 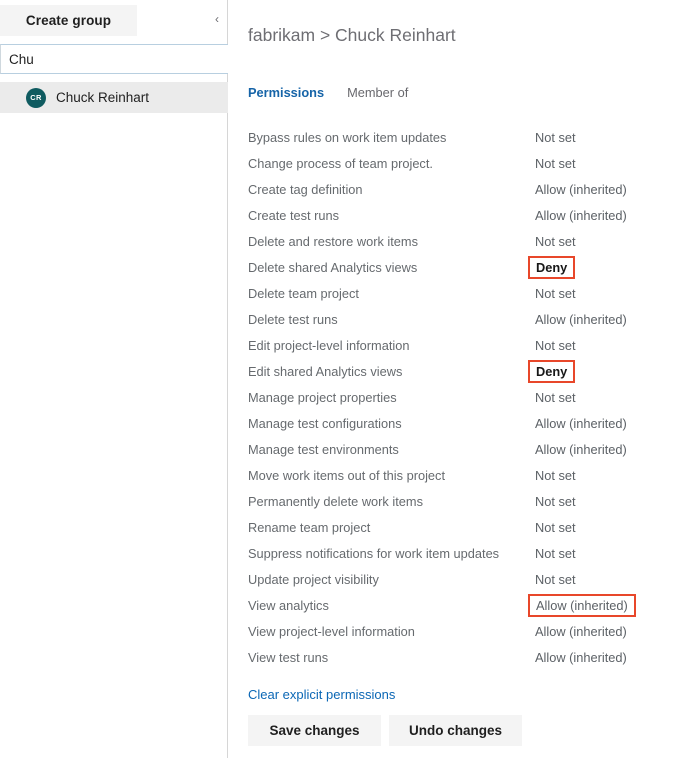 I want to click on create-group-button: Create group, so click(x=68, y=20).